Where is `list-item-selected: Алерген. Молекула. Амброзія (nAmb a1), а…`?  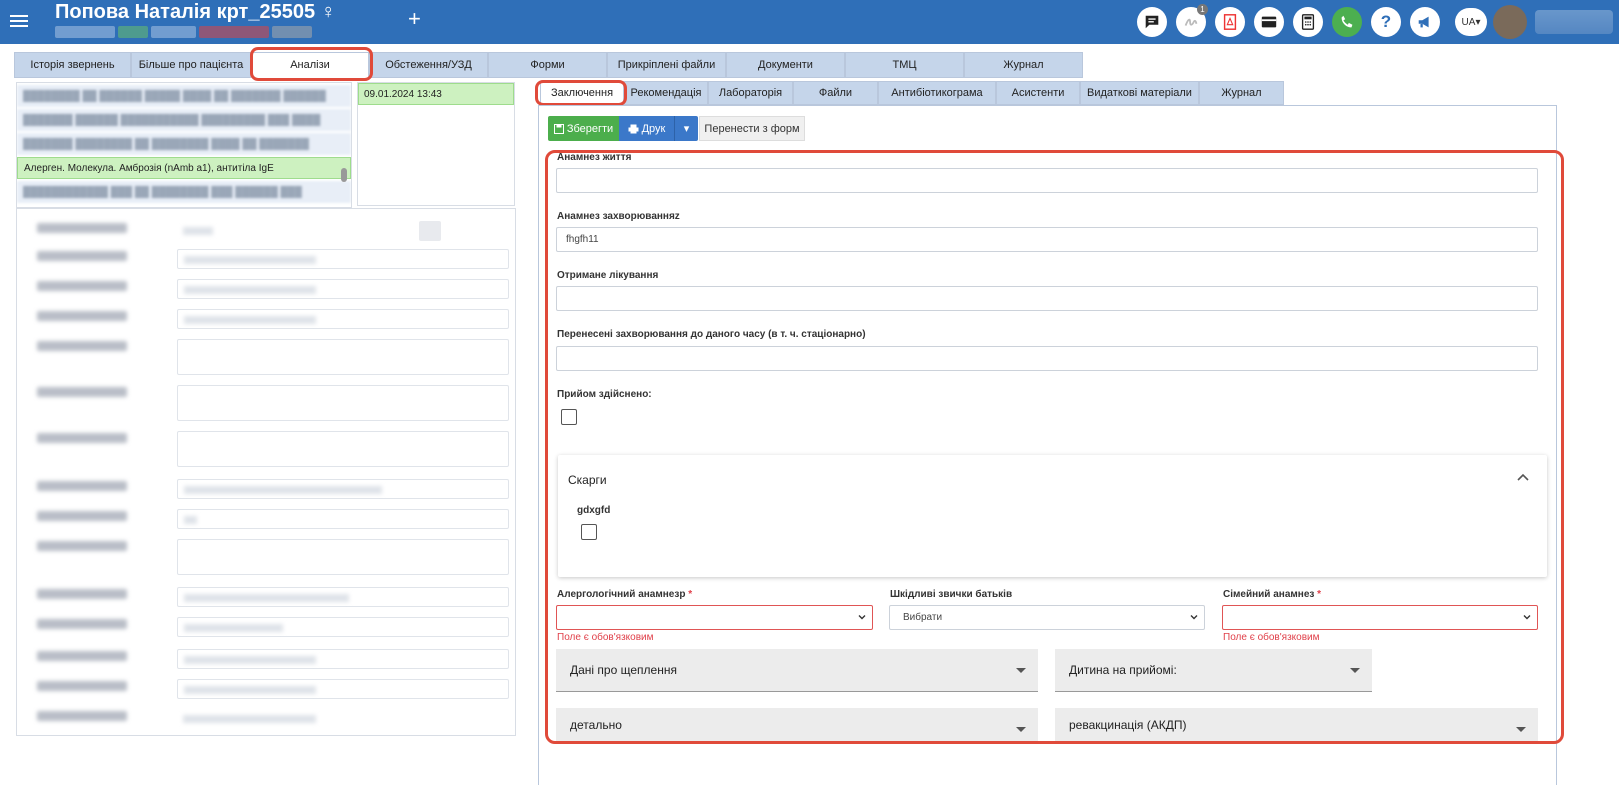
list-item-selected: Алерген. Молекула. Амброзія (nAmb a1), а… is located at coordinates (184, 168).